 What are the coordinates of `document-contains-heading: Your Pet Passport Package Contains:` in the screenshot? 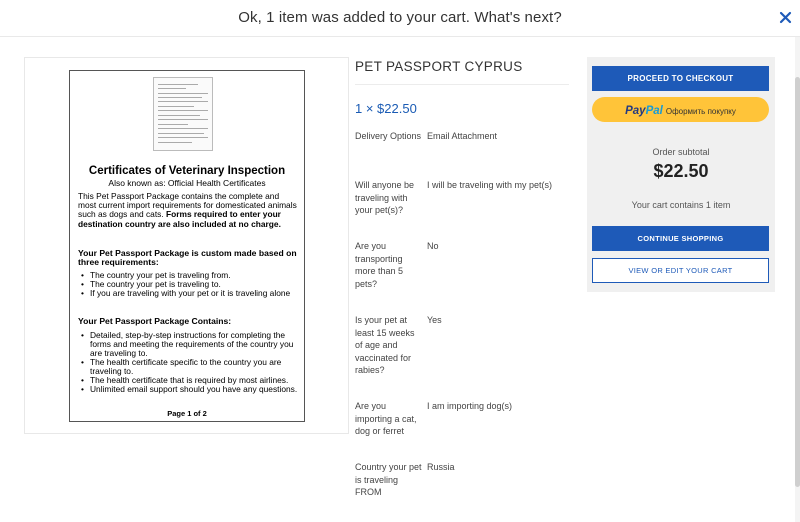 It's located at (155, 321).